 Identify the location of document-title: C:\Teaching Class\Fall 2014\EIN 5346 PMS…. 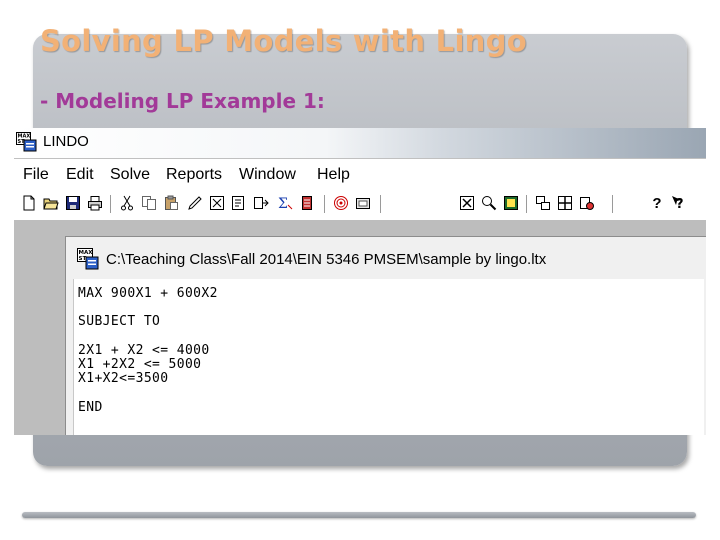
(326, 259).